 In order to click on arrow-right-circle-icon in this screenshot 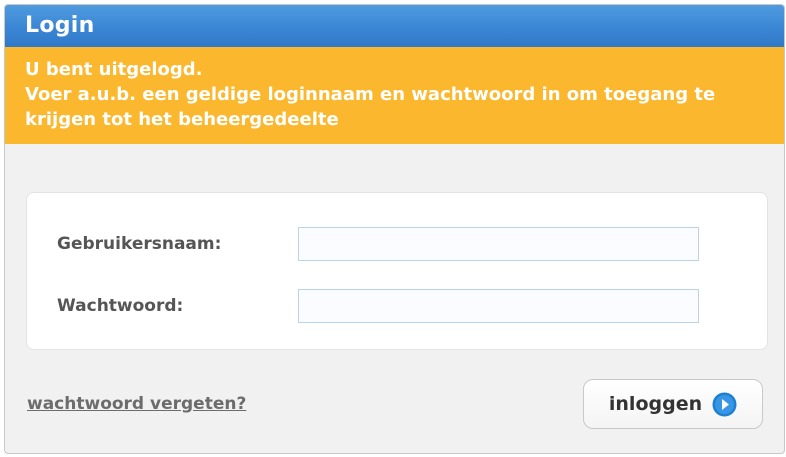, I will do `click(724, 404)`.